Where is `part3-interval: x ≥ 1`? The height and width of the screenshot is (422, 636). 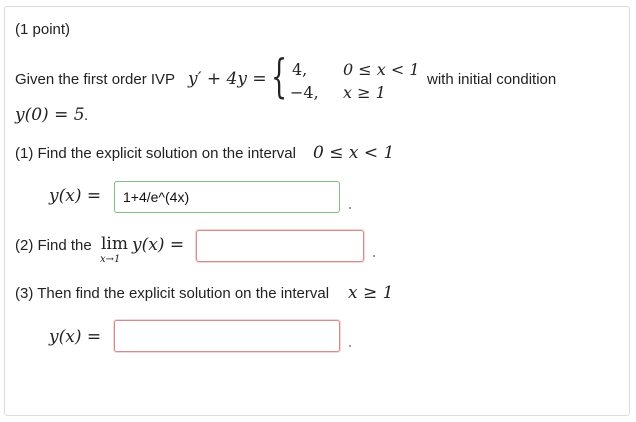 part3-interval: x ≥ 1 is located at coordinates (371, 293).